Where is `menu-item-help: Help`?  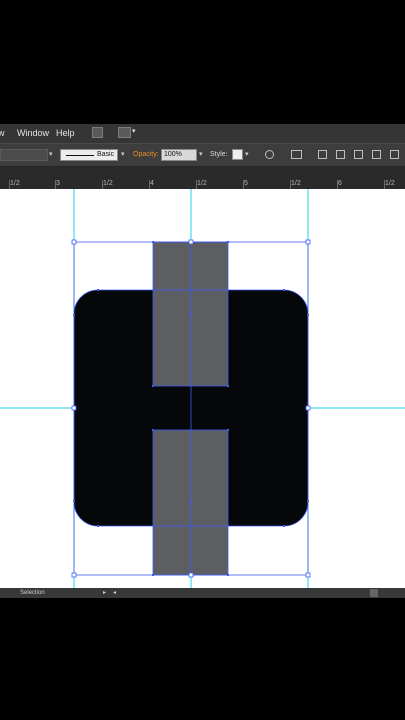
menu-item-help: Help is located at coordinates (65, 133).